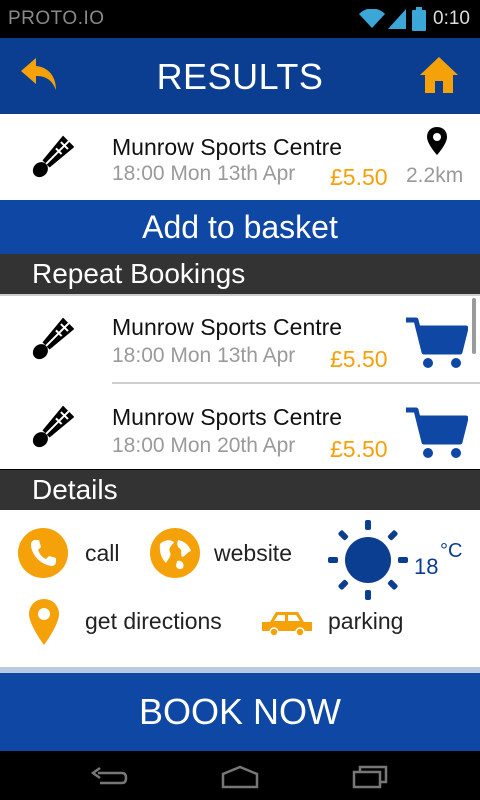  I want to click on signal-icon, so click(397, 19).